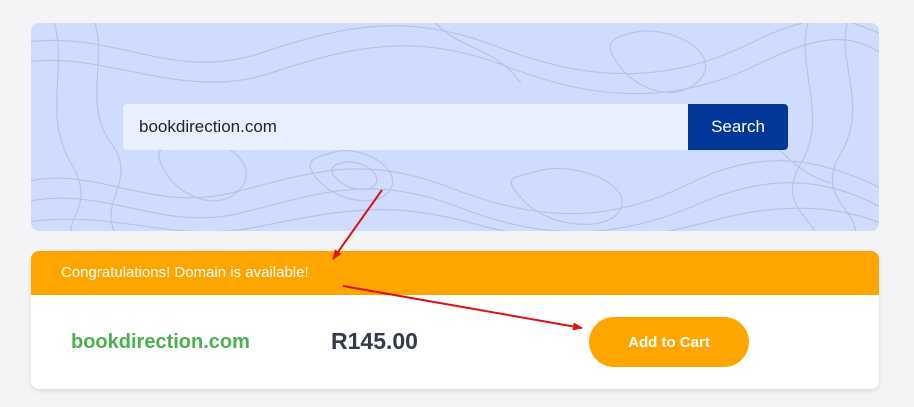  Describe the element at coordinates (160, 342) in the screenshot. I see `result-domain-name: bookdirection.com` at that location.